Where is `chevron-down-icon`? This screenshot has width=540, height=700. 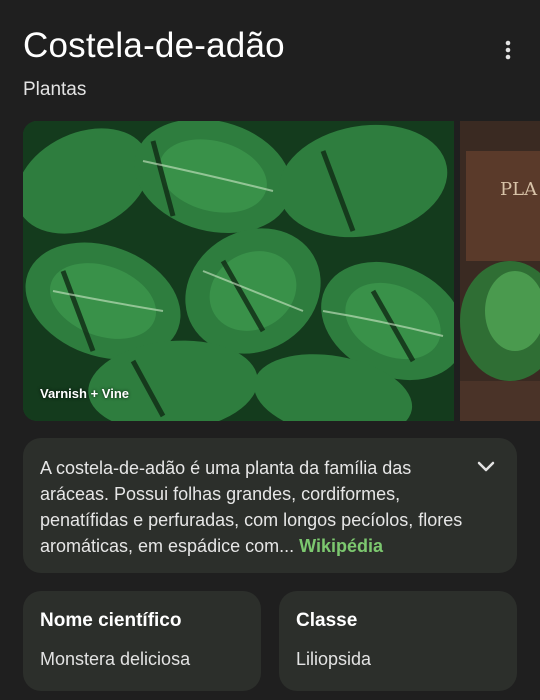 chevron-down-icon is located at coordinates (486, 466).